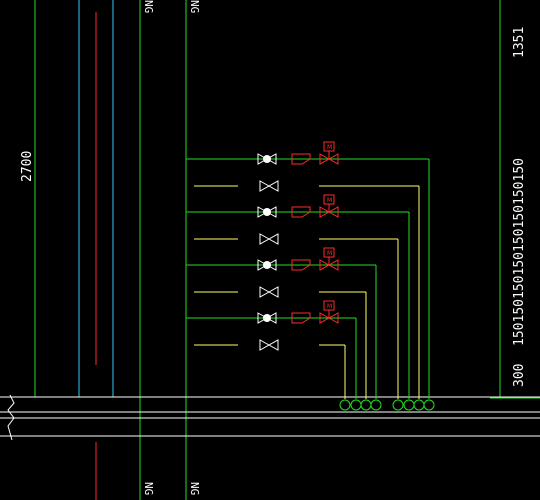  What do you see at coordinates (27, 166) in the screenshot?
I see `dim-left-height: 2700` at bounding box center [27, 166].